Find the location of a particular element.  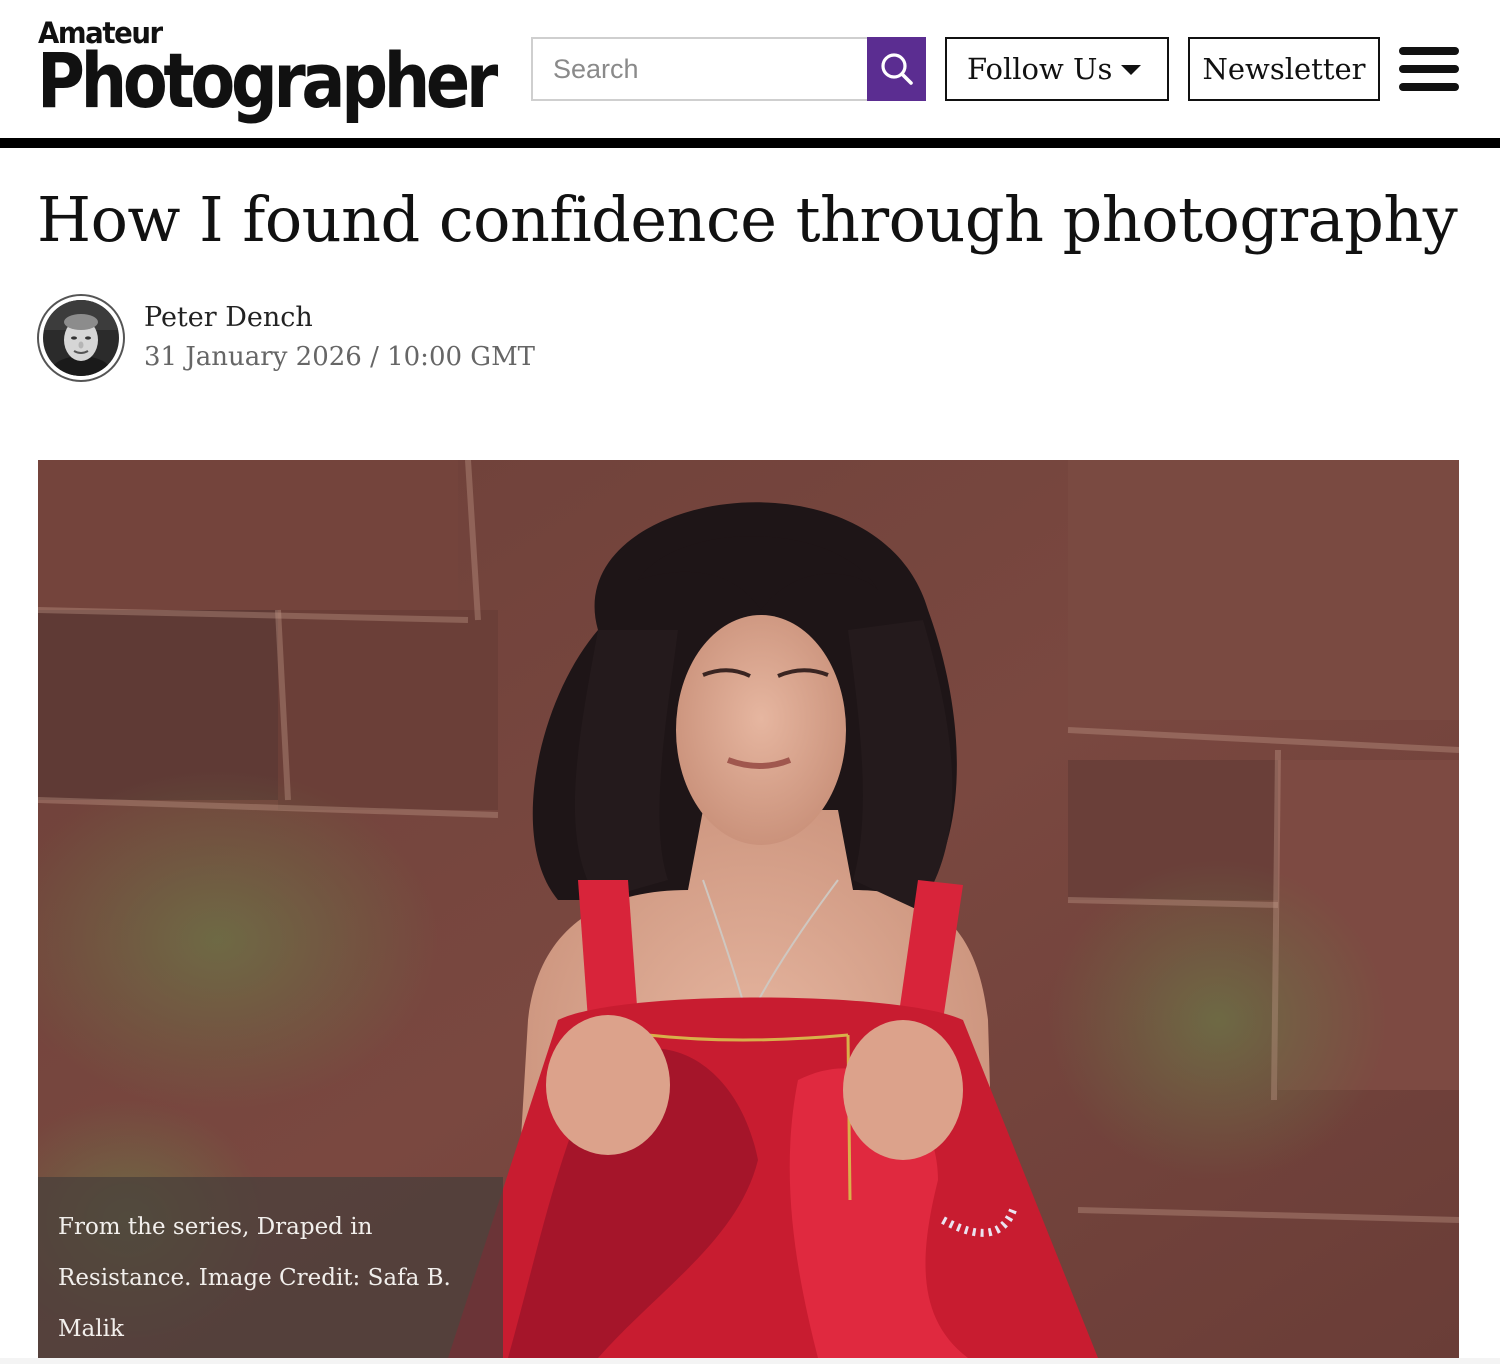

header-divider is located at coordinates (750, 143).